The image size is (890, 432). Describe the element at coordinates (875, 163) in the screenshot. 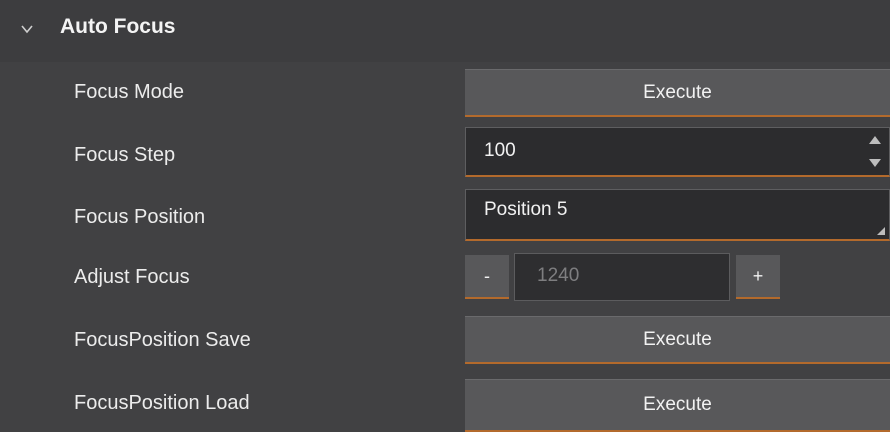

I see `spin-down-icon` at that location.